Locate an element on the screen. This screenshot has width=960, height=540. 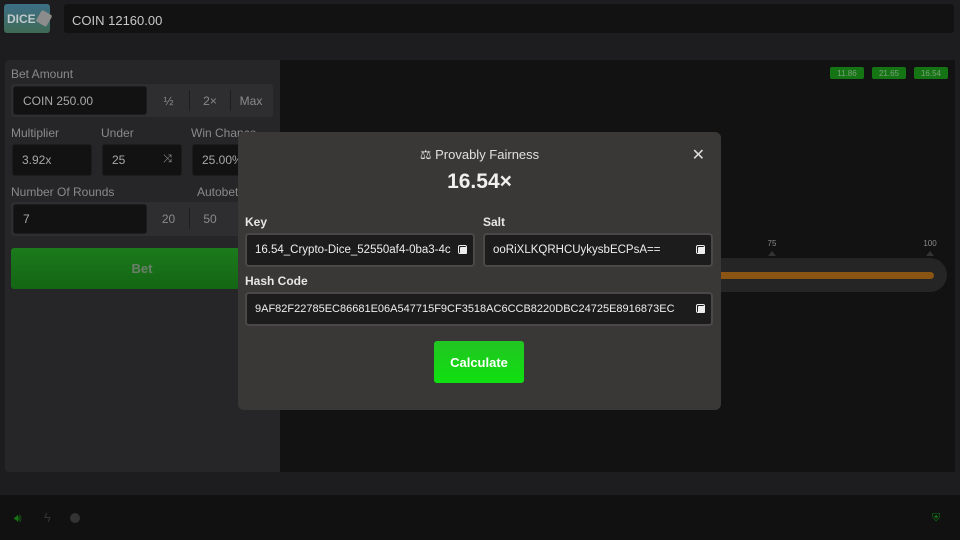
hash-label: Hash Code is located at coordinates (276, 281).